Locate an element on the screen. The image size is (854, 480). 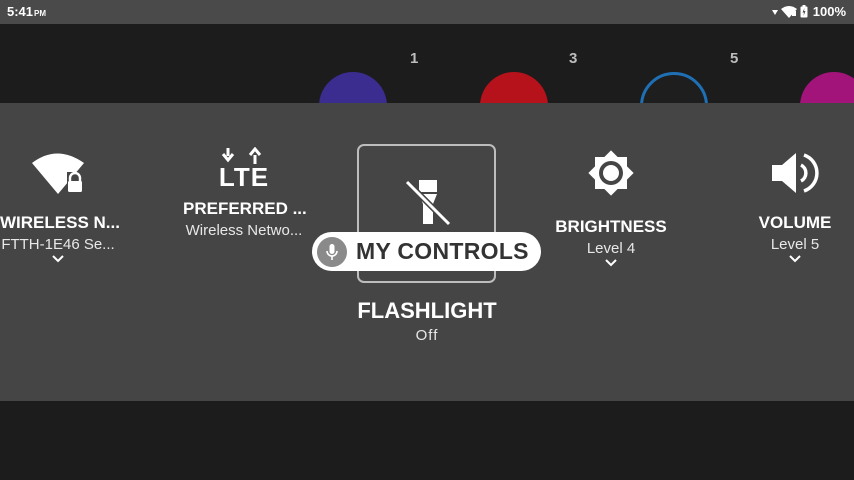
time-text: 5:41 is located at coordinates (20, 11).